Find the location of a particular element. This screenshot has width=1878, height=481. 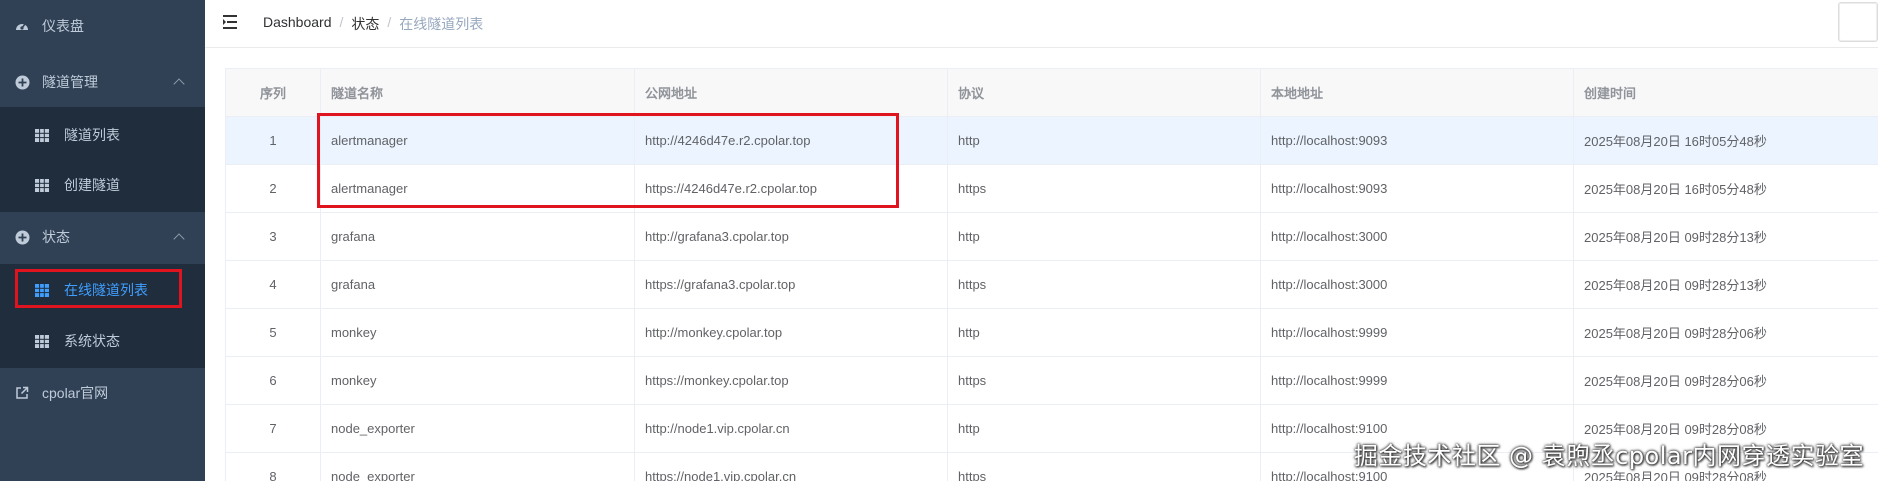

table-header-row: 序列 隧道名称 公网地址 协议 本地地址 创建时间 is located at coordinates (1051, 92).